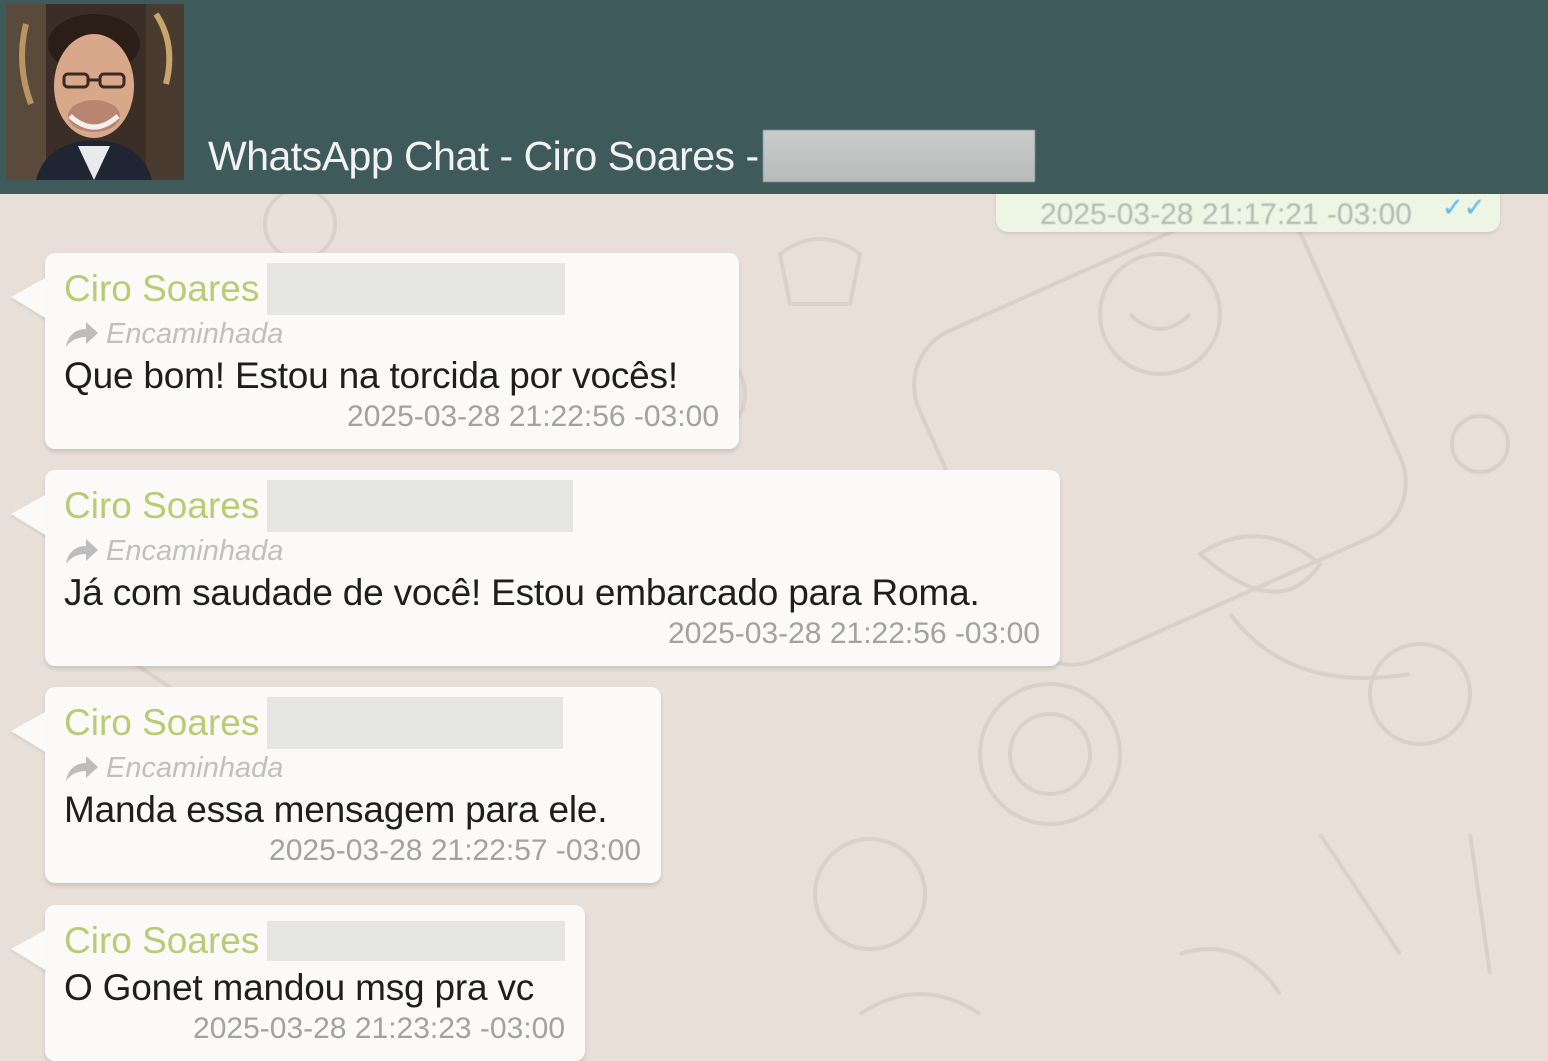 The height and width of the screenshot is (1061, 1548). Describe the element at coordinates (1464, 208) in the screenshot. I see `double-check-icon: ✓✓` at that location.